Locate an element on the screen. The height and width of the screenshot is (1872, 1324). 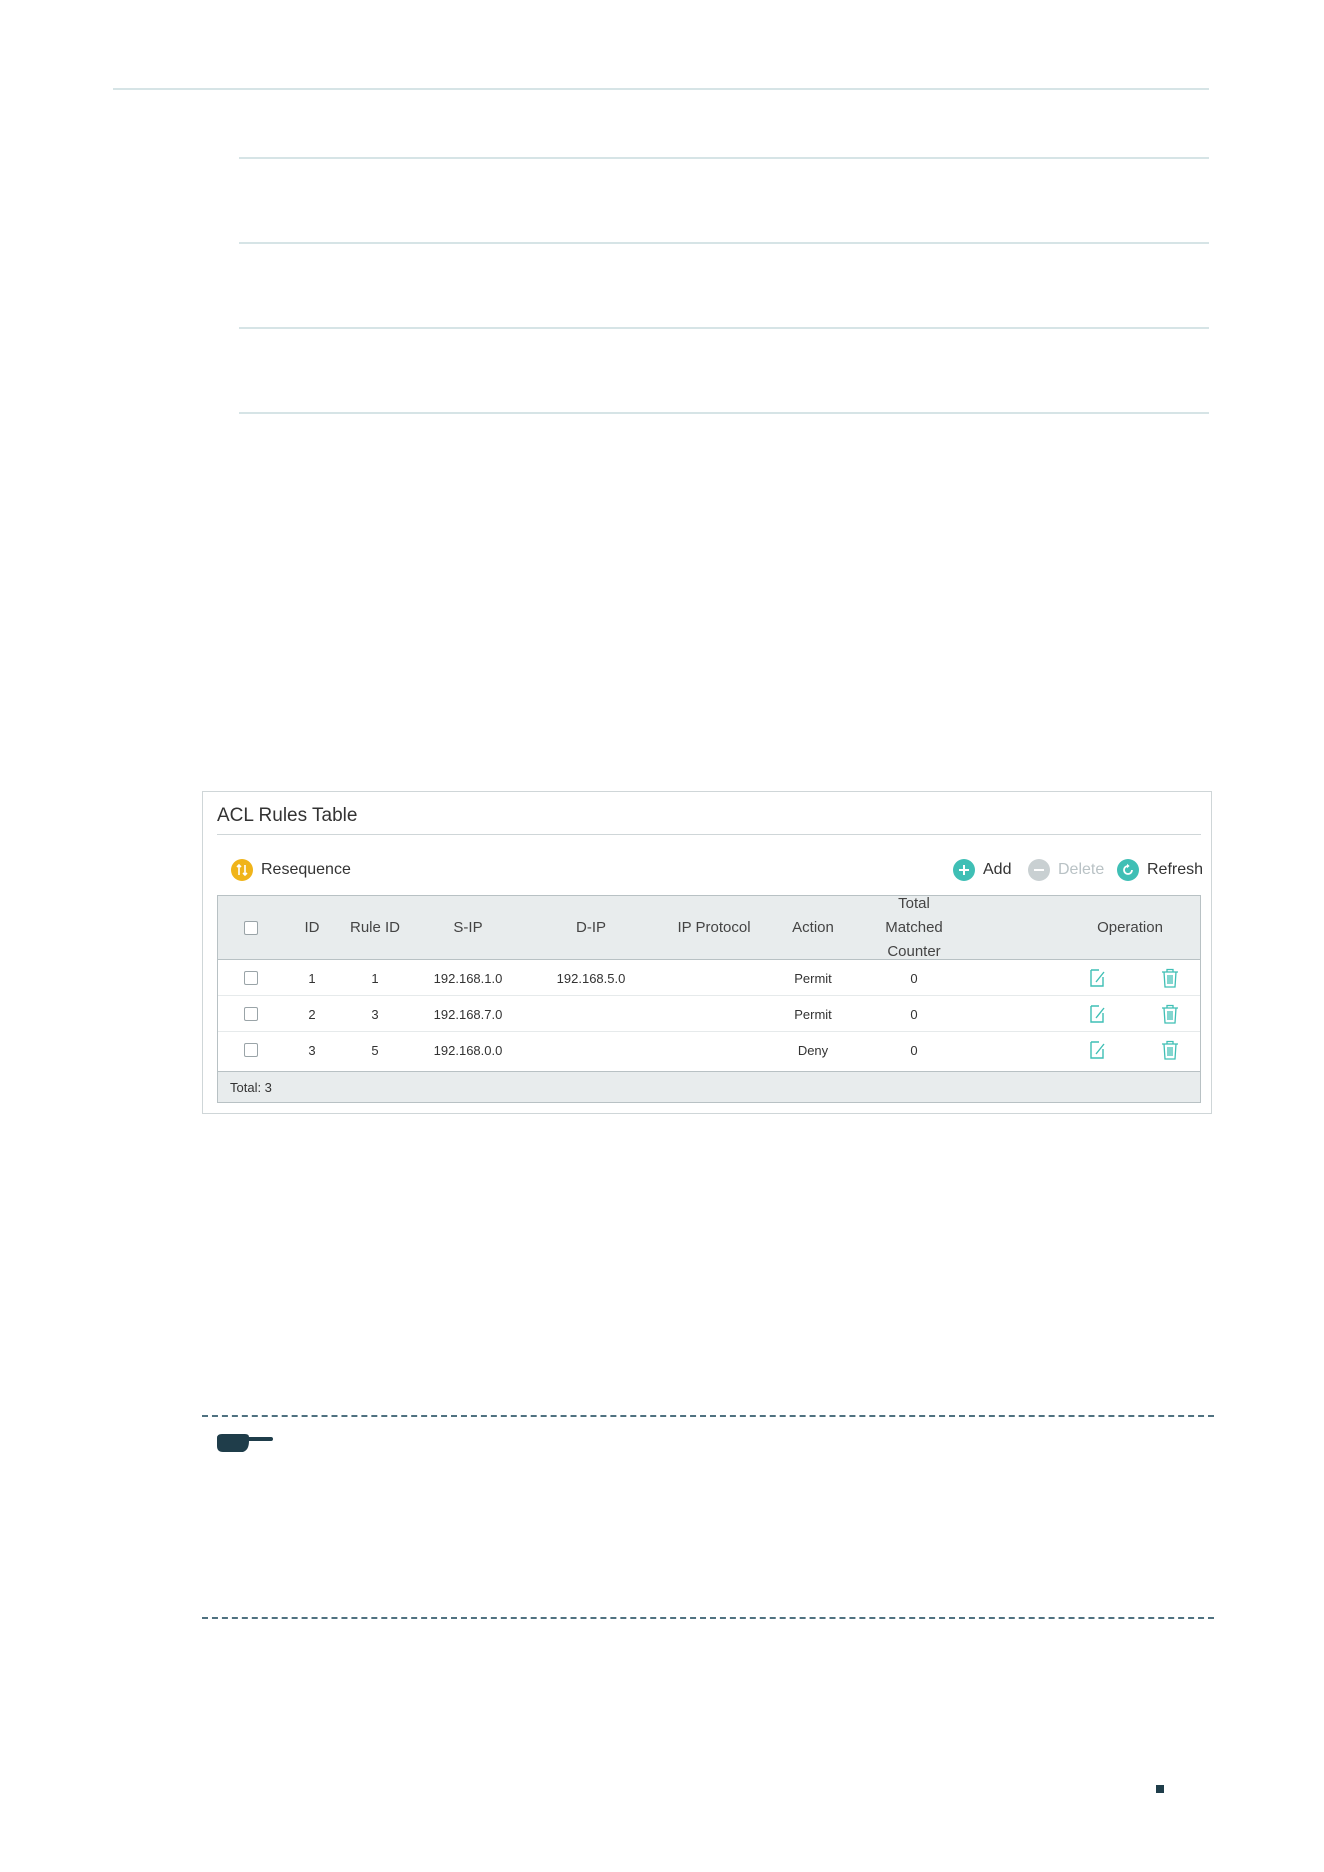
resequence-icon is located at coordinates (242, 870).